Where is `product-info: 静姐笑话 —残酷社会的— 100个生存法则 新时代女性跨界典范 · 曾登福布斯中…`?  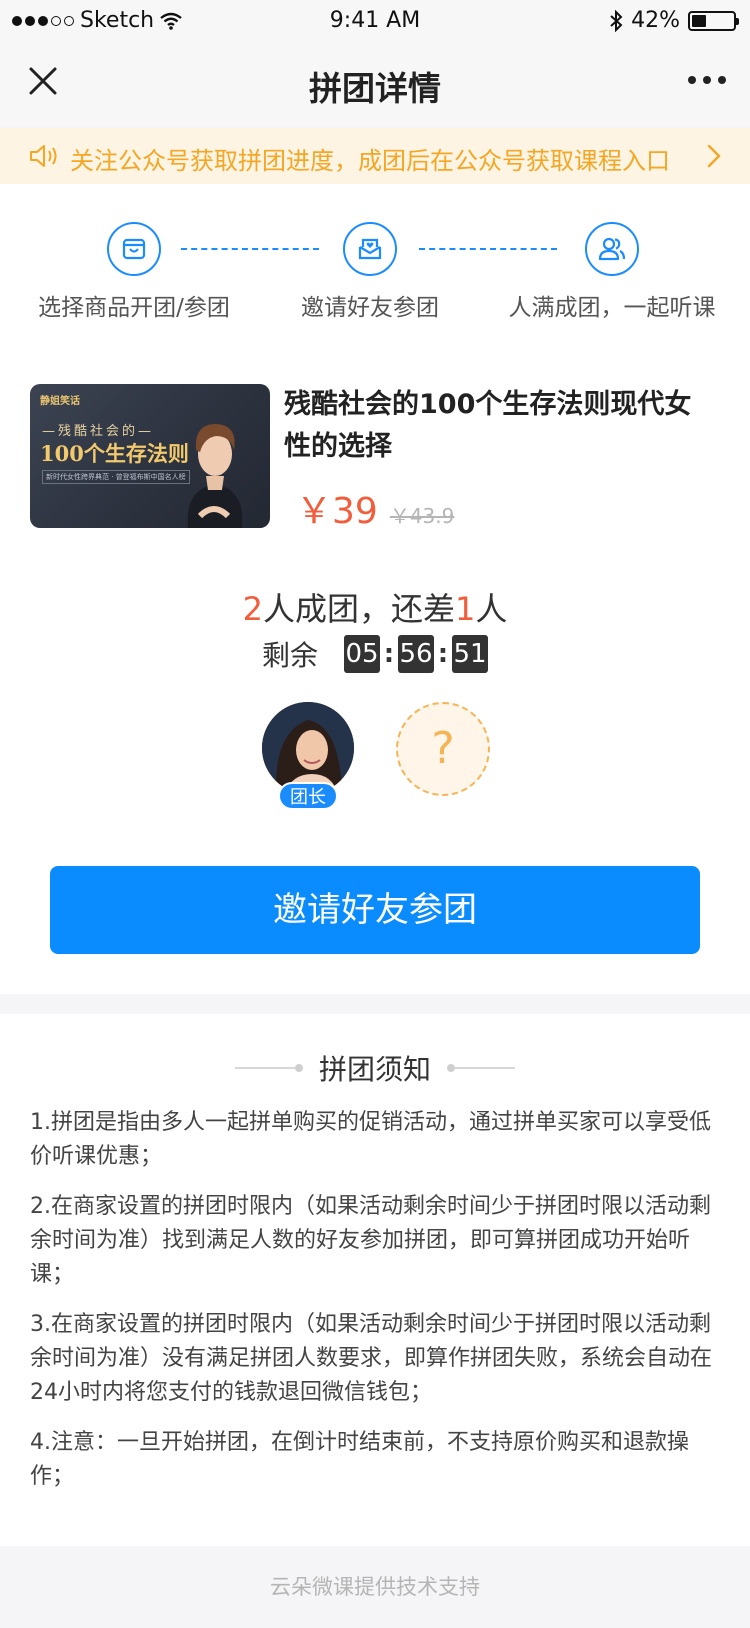 product-info: 静姐笑话 —残酷社会的— 100个生存法则 新时代女性跨界典范 · 曾登福布斯中… is located at coordinates (375, 458).